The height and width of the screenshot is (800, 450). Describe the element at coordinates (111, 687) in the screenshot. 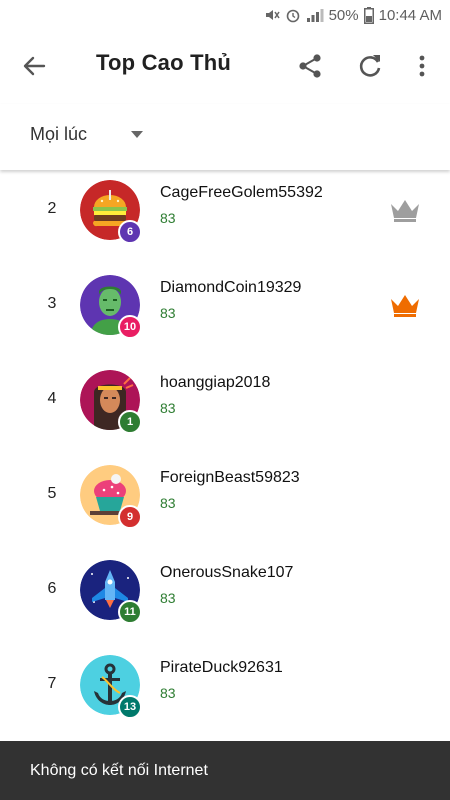

I see `player-avatar: 13` at that location.